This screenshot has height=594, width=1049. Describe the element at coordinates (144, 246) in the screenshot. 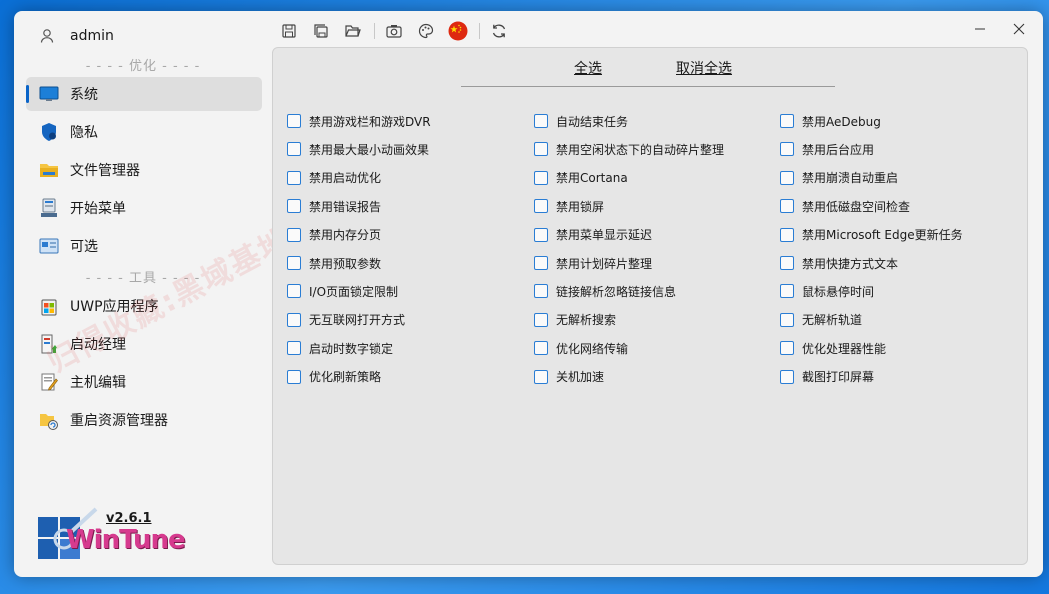

I see `sidebar-item-optional: 可选` at that location.